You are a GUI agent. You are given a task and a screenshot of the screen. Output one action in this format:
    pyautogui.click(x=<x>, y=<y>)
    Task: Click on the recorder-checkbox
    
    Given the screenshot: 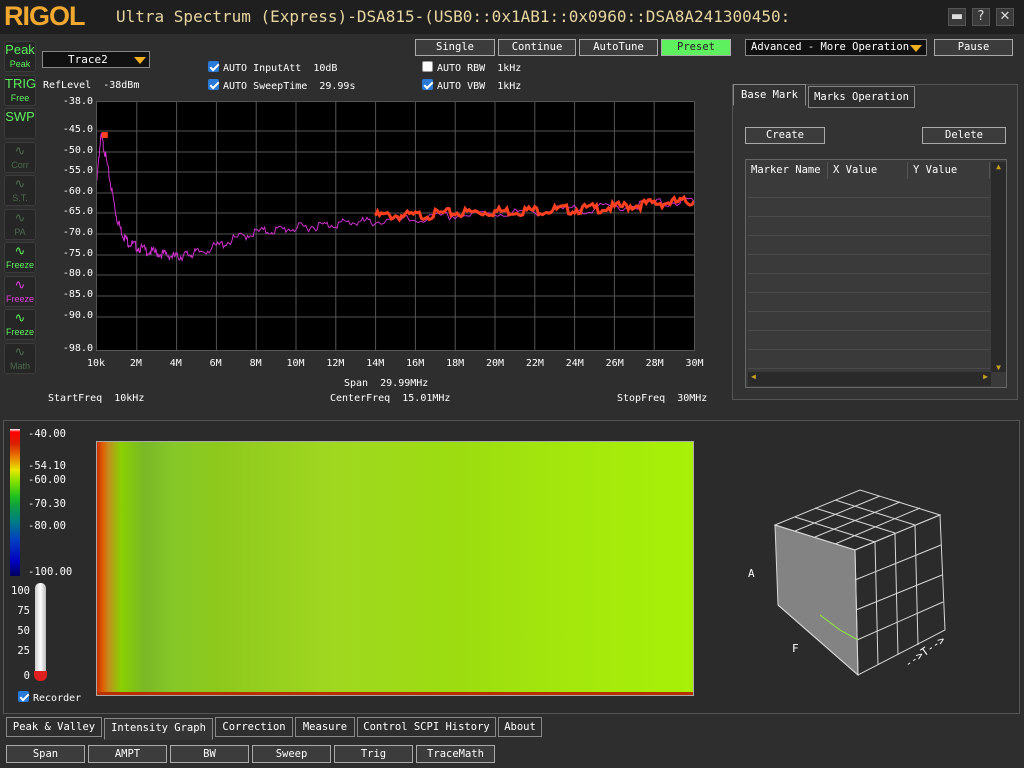 What is the action you would take?
    pyautogui.click(x=23, y=696)
    